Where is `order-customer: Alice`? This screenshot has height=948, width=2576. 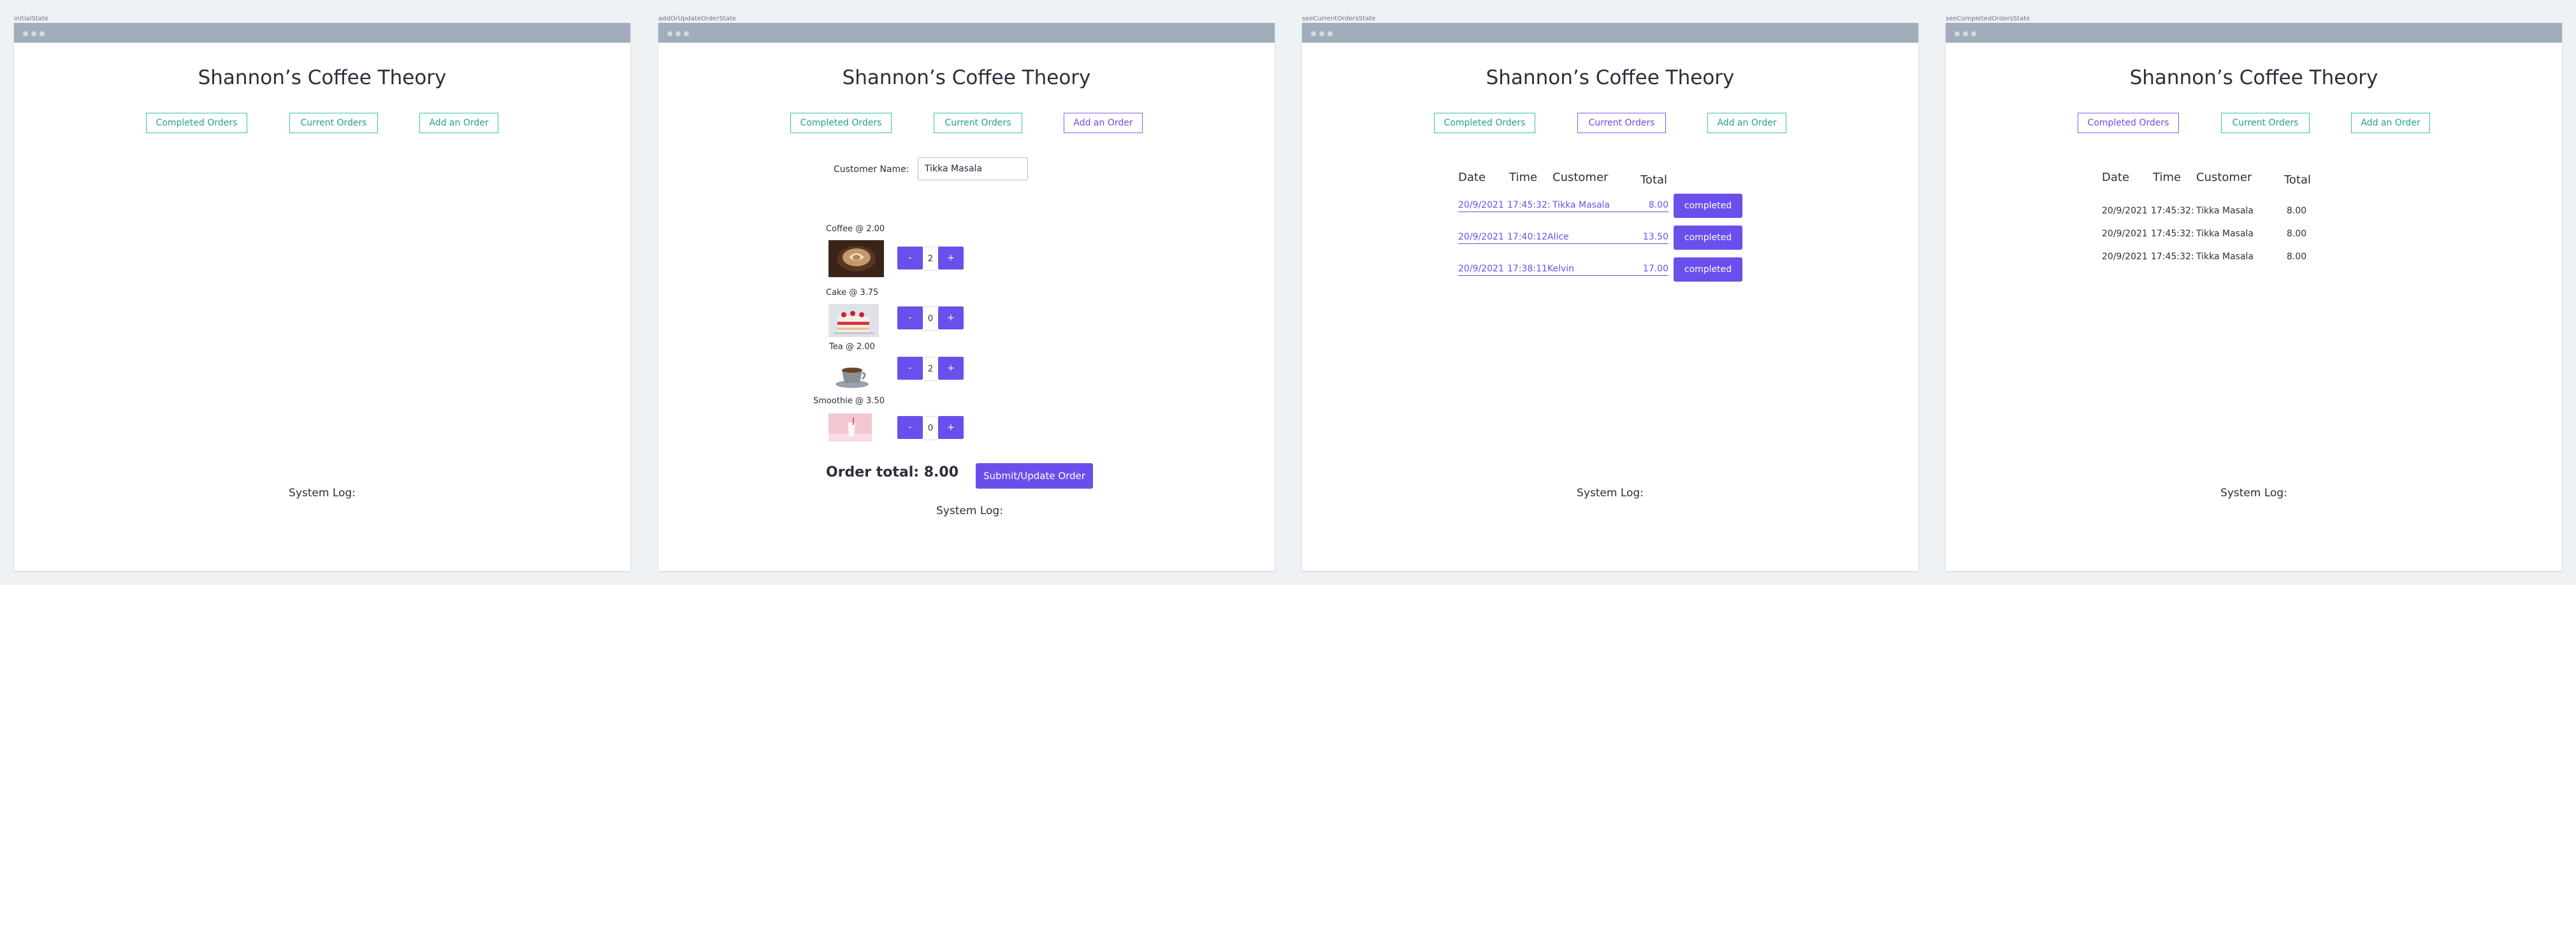 order-customer: Alice is located at coordinates (1558, 237).